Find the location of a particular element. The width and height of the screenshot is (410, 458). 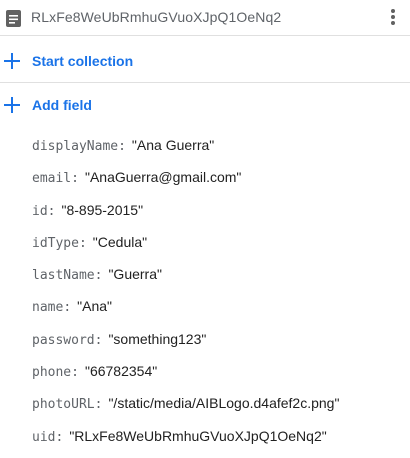

start-collection-button: Start collection is located at coordinates (205, 63).